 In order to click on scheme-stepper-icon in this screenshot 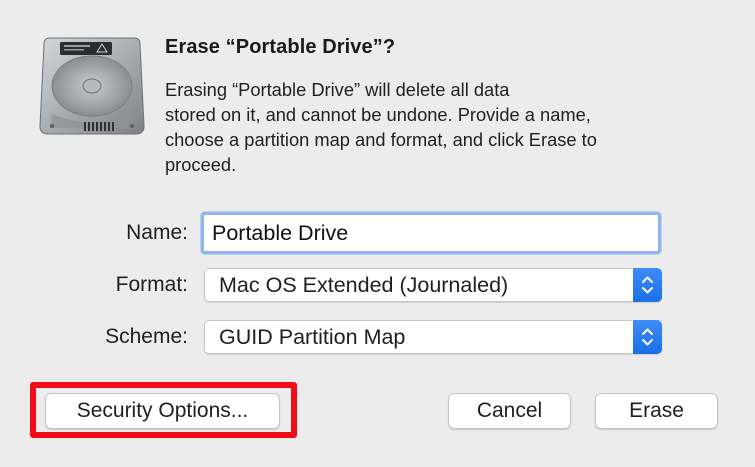, I will do `click(647, 337)`.